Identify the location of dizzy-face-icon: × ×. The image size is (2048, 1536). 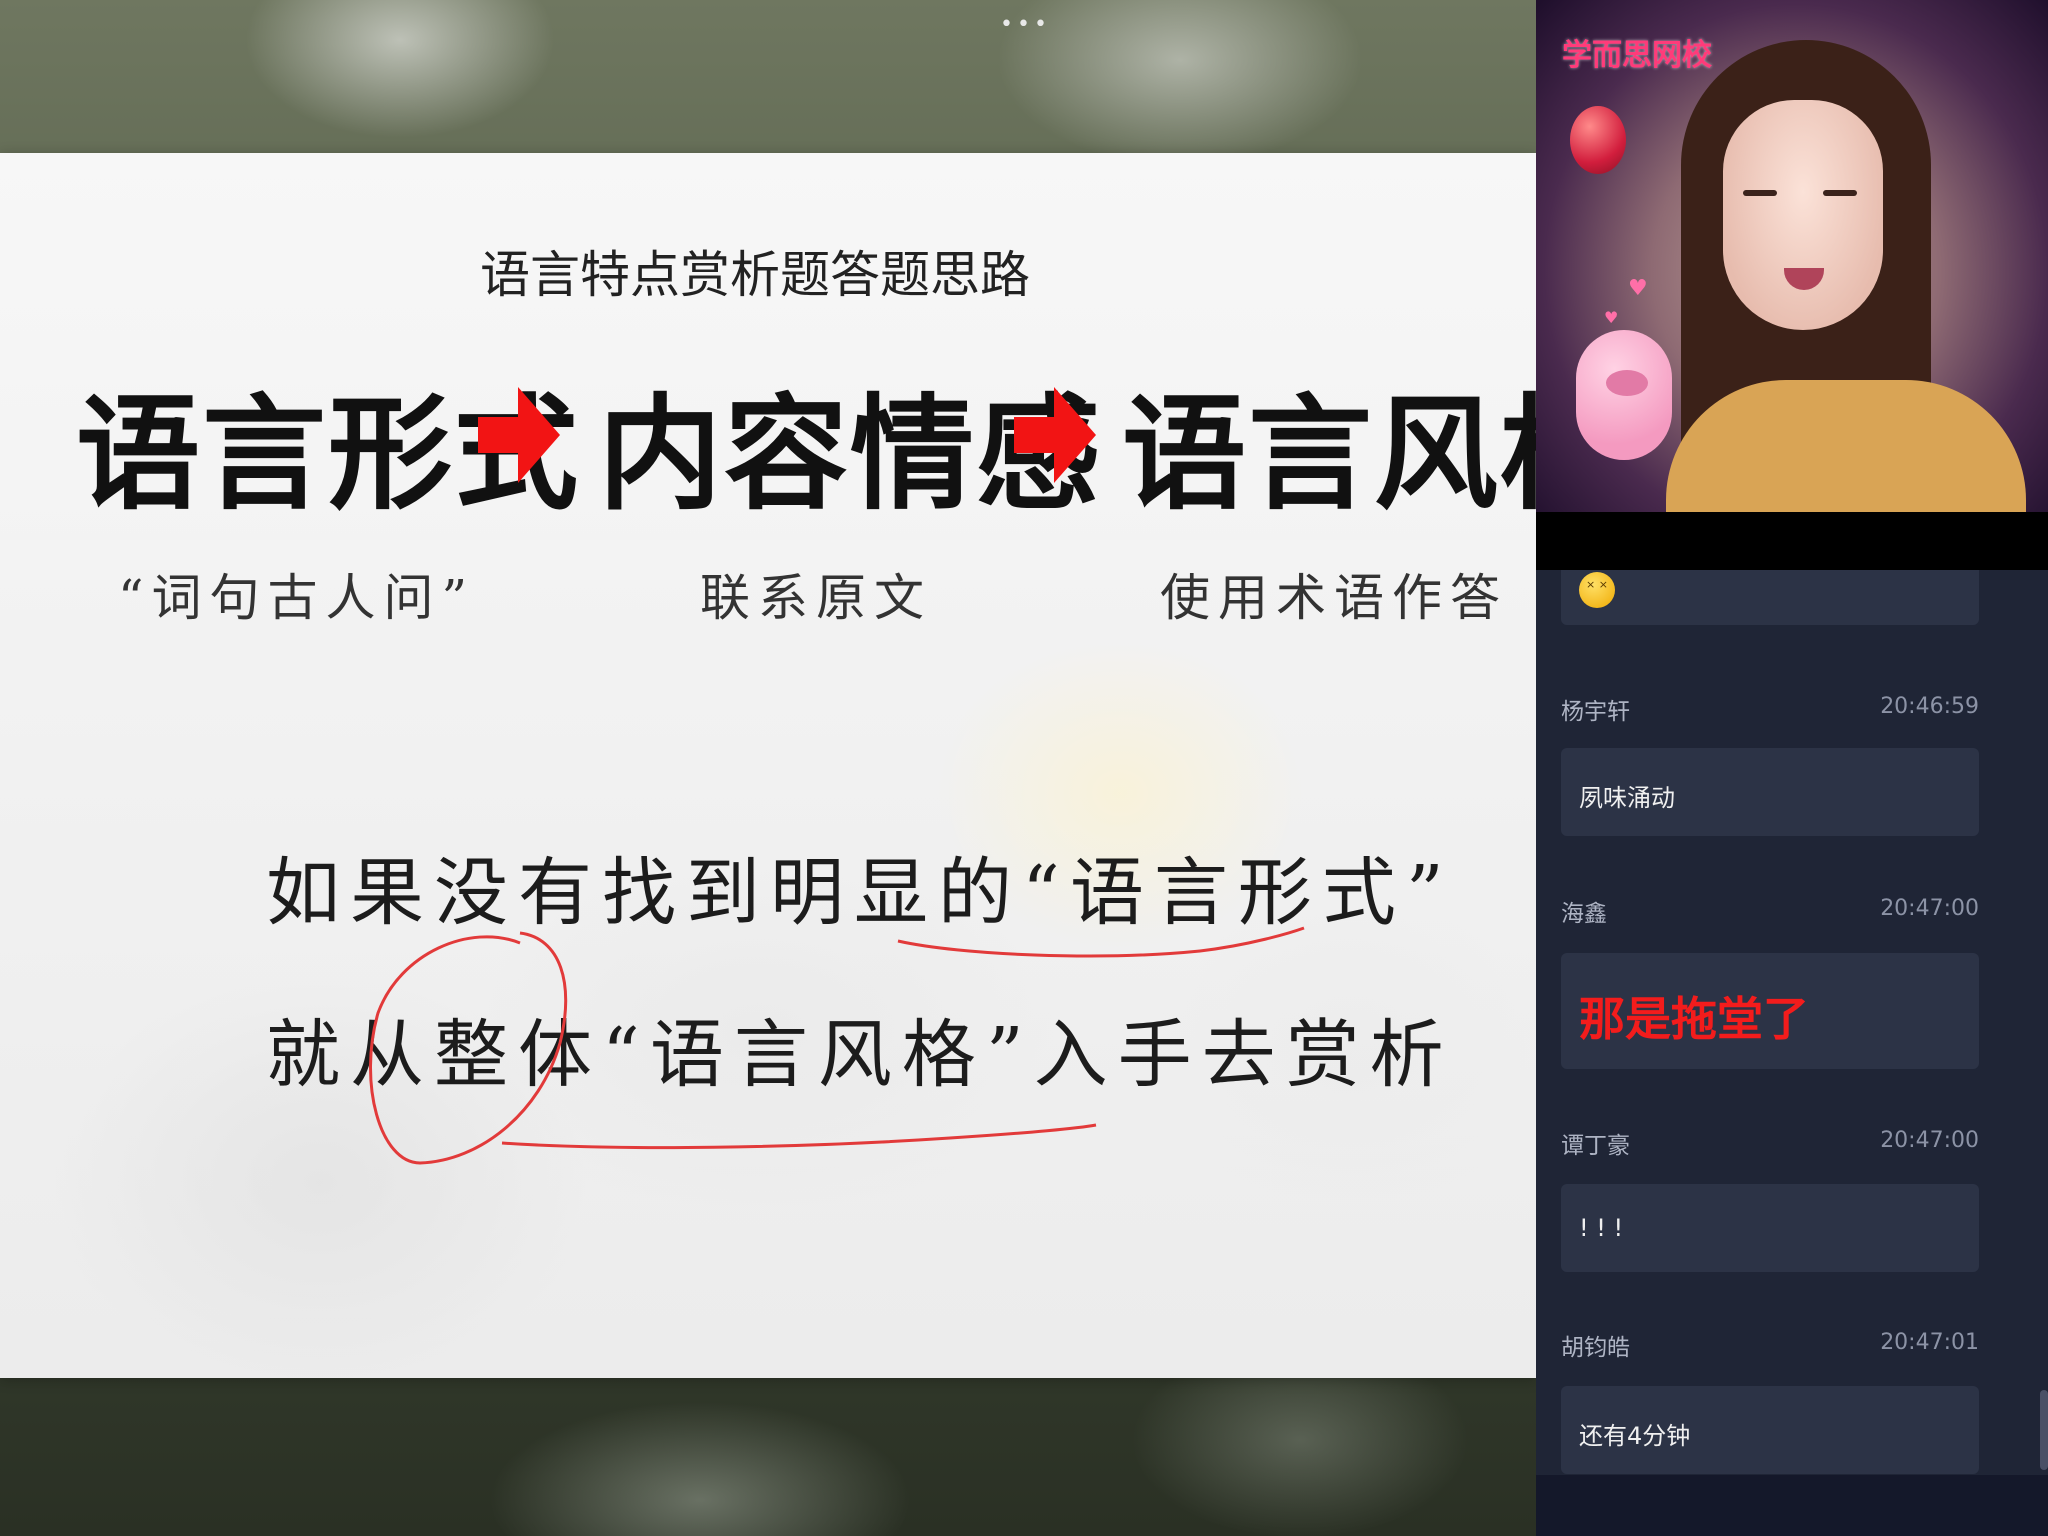
(1597, 590).